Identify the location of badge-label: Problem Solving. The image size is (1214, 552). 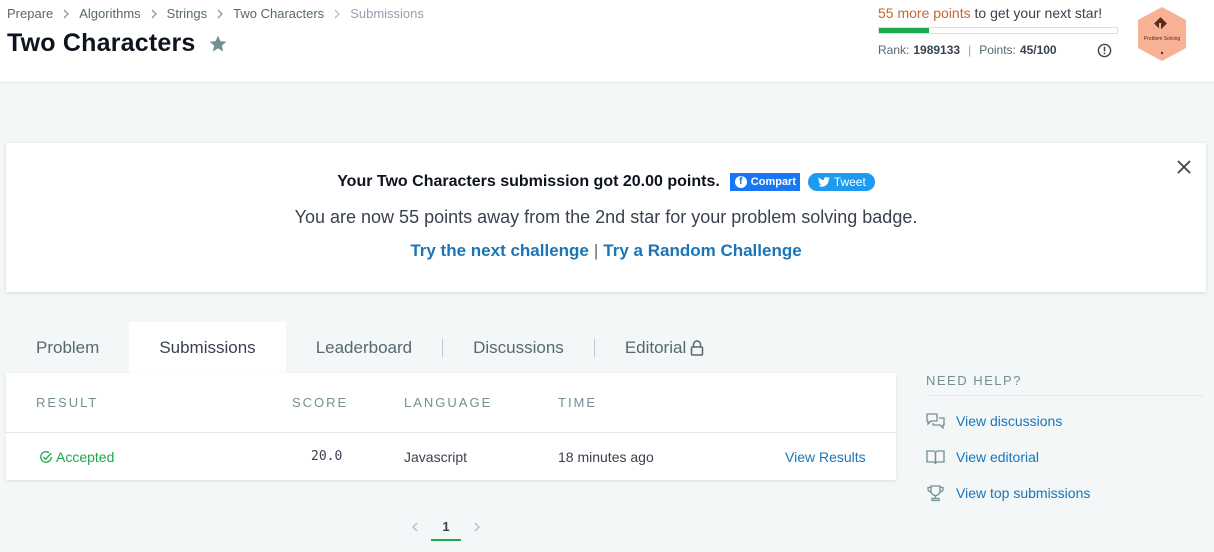
(1162, 39).